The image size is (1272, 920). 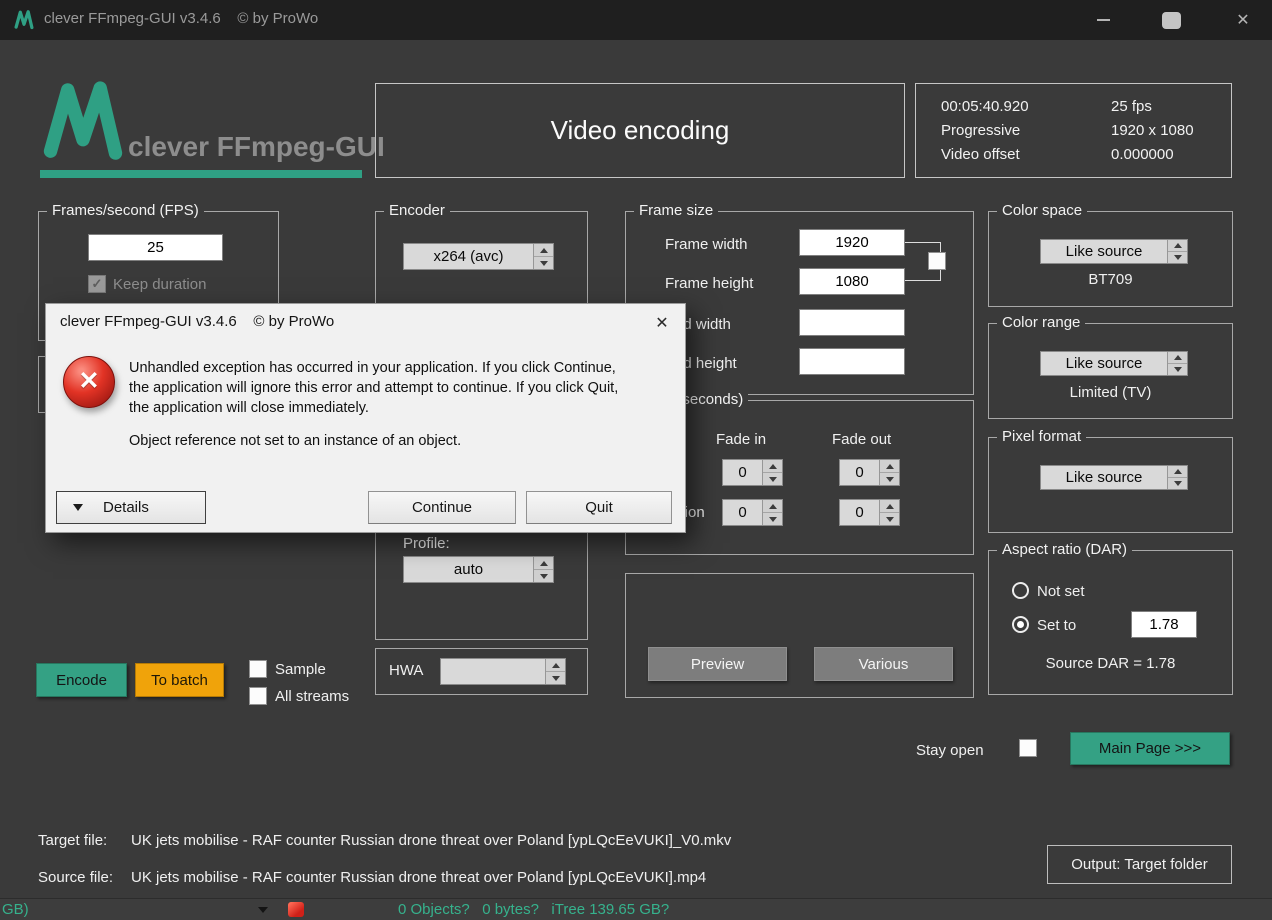 I want to click on dar-value-input, so click(x=1164, y=624).